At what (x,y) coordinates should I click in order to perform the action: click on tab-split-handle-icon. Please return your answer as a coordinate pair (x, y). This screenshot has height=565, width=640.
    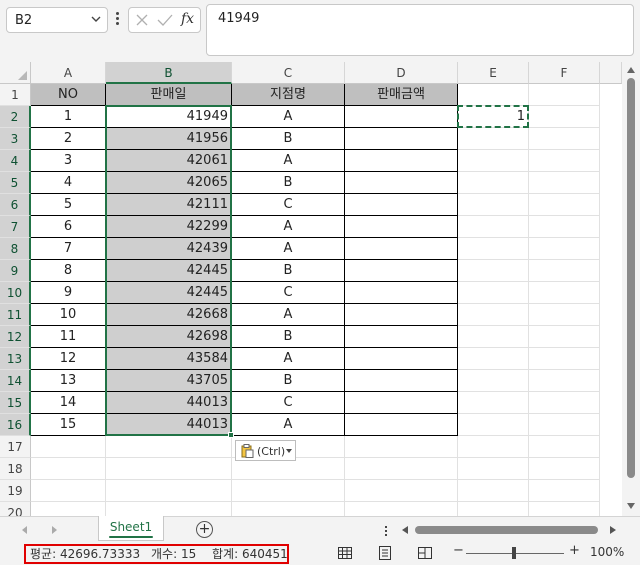
    Looking at the image, I should click on (386, 532).